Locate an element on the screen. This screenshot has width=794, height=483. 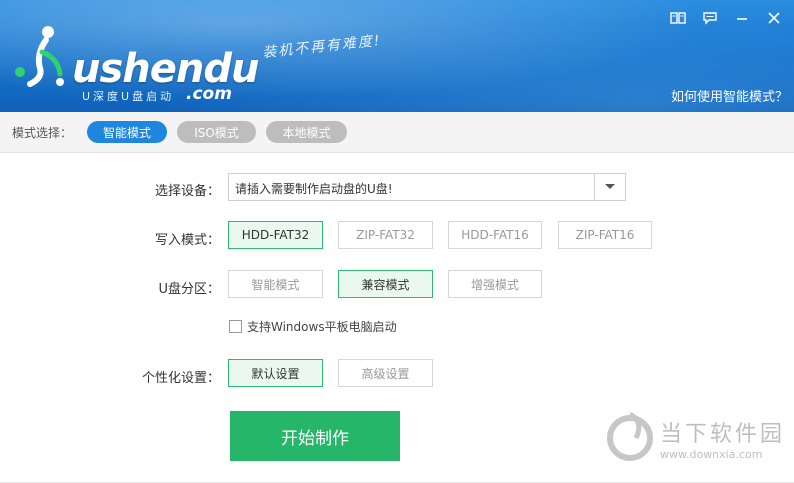
write-mode-hdd-fat16: HDD-FAT16 is located at coordinates (495, 235).